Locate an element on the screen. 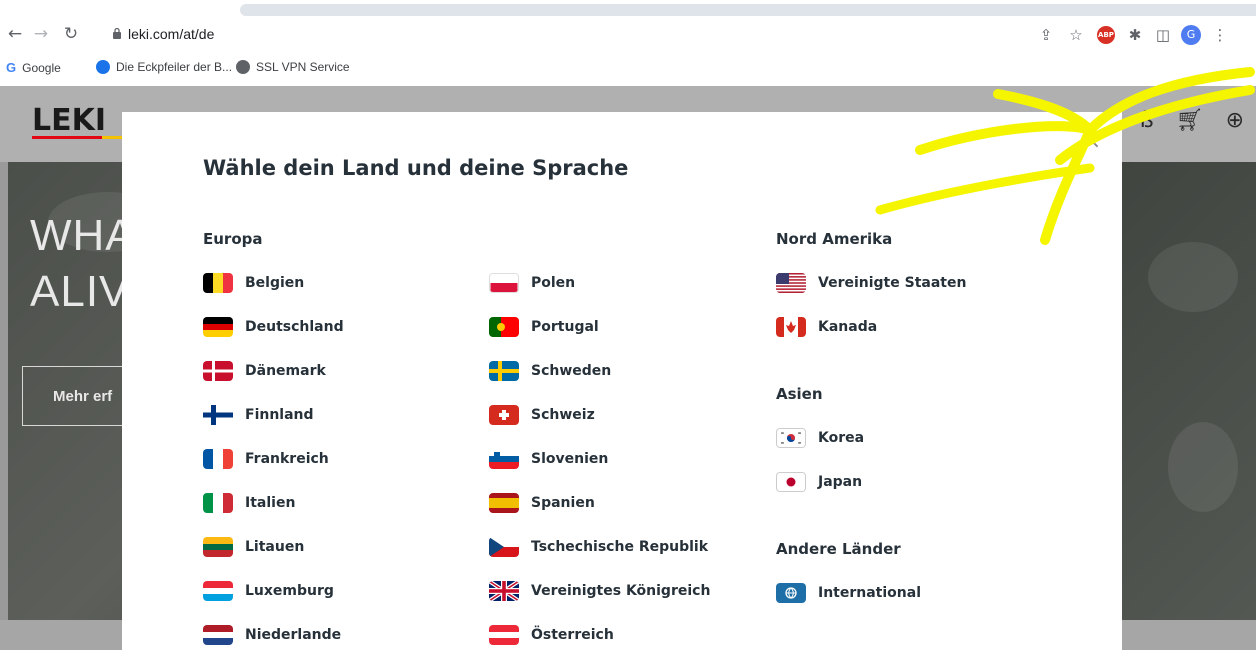 The image size is (1256, 650). country-label: Frankreich is located at coordinates (287, 459).